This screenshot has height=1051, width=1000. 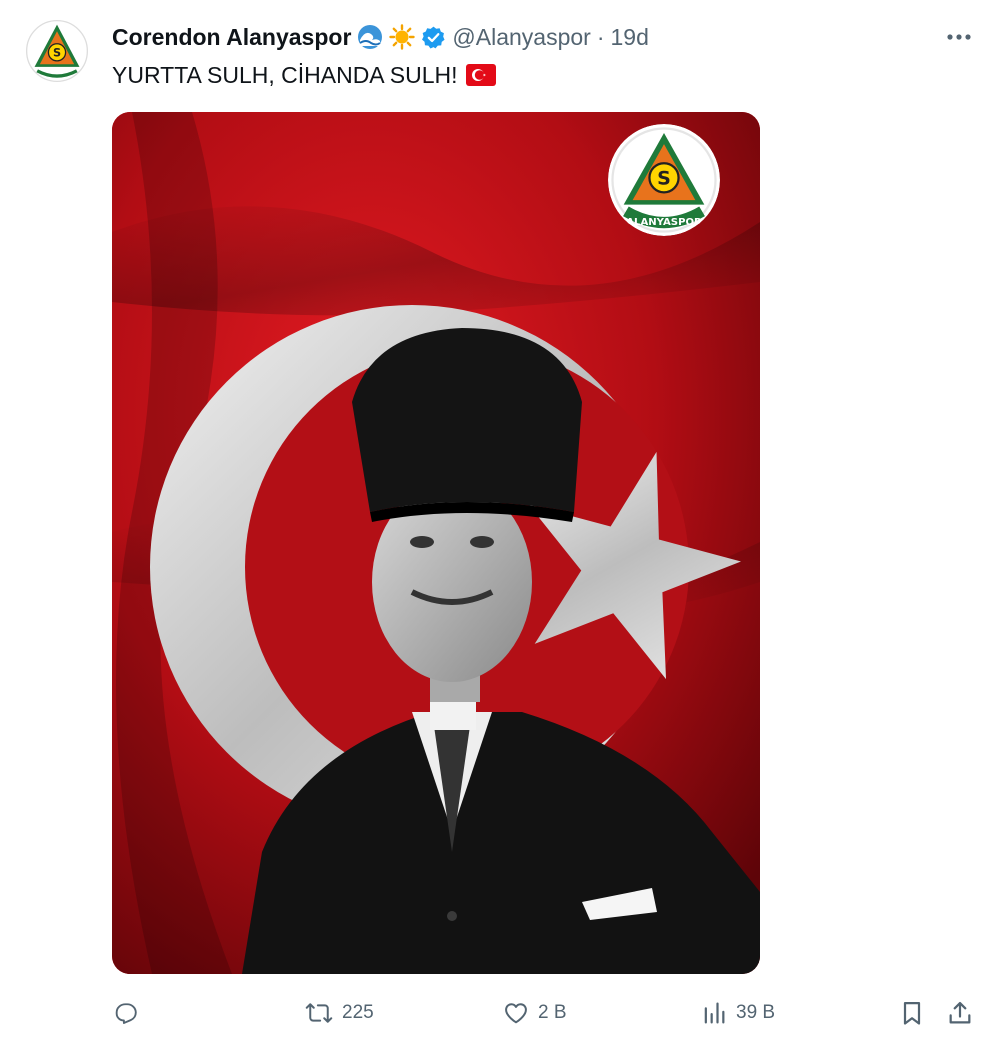 I want to click on views-button: 39 B, so click(x=737, y=1013).